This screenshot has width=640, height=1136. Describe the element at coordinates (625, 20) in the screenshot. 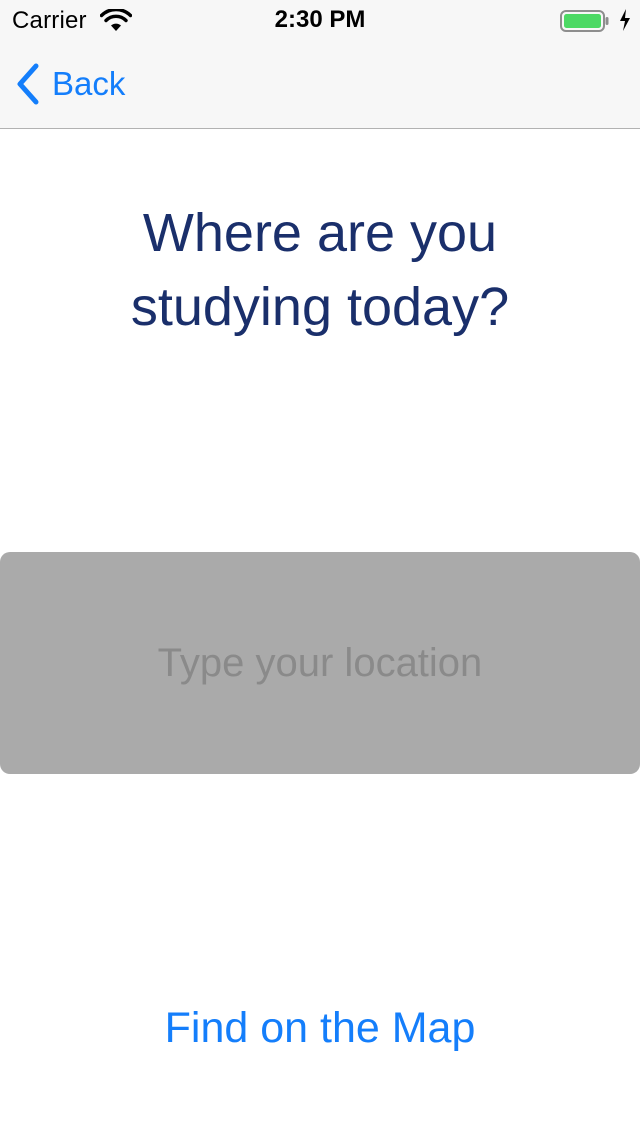

I see `charging-bolt-icon` at that location.